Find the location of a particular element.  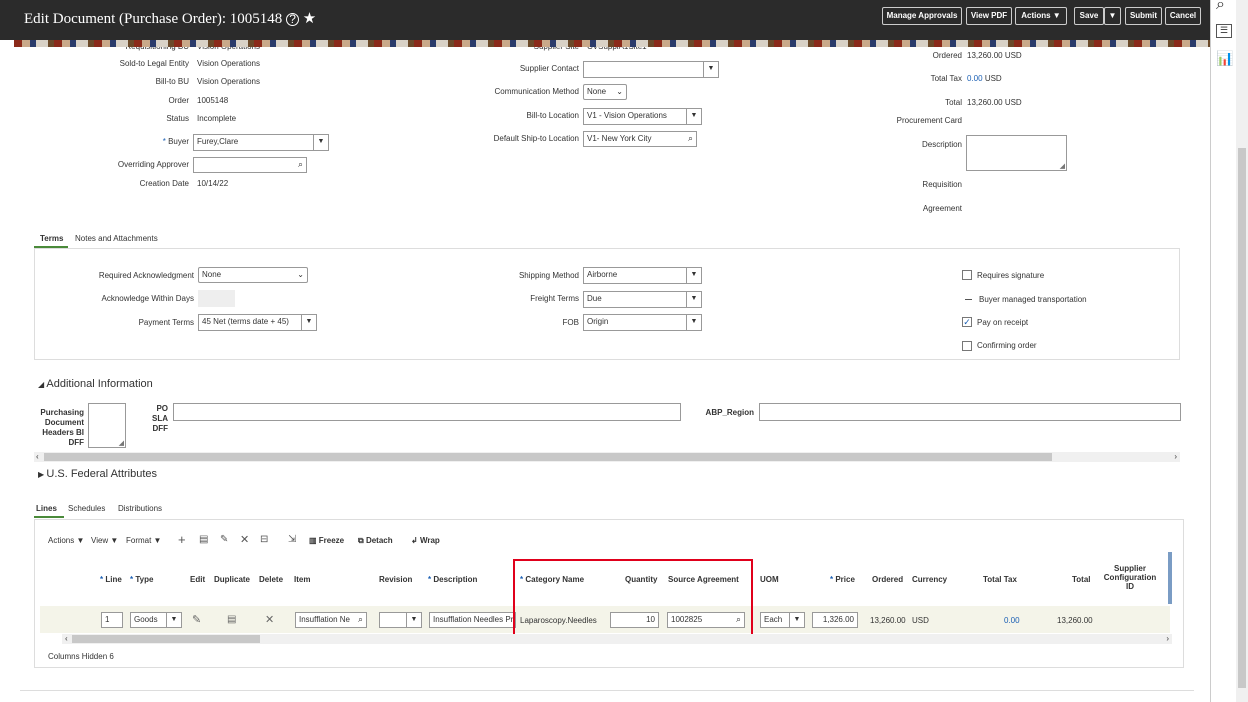

overriding-approver-input: ⌕ is located at coordinates (250, 165).